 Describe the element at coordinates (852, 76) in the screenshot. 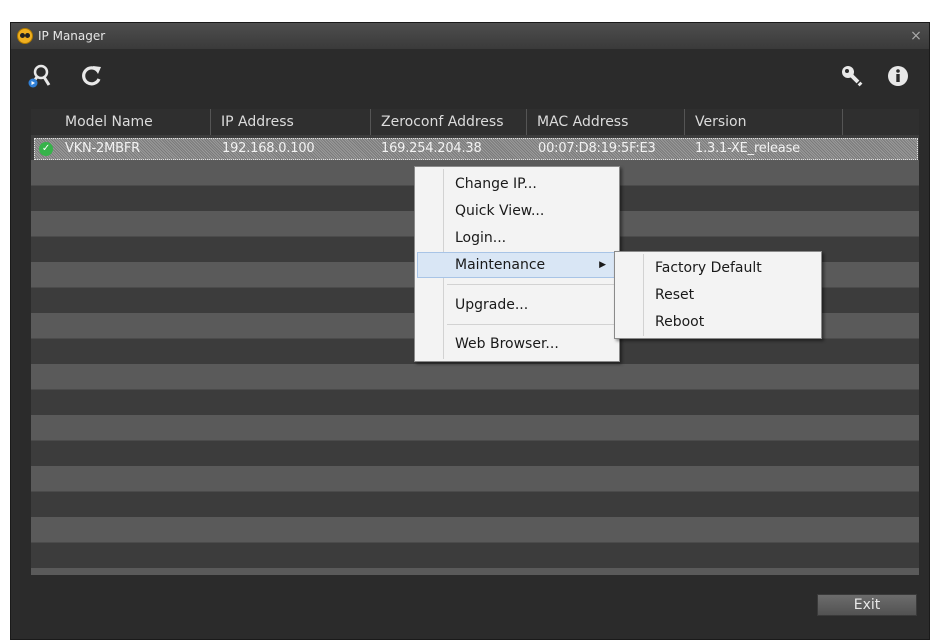

I see `key-icon` at that location.